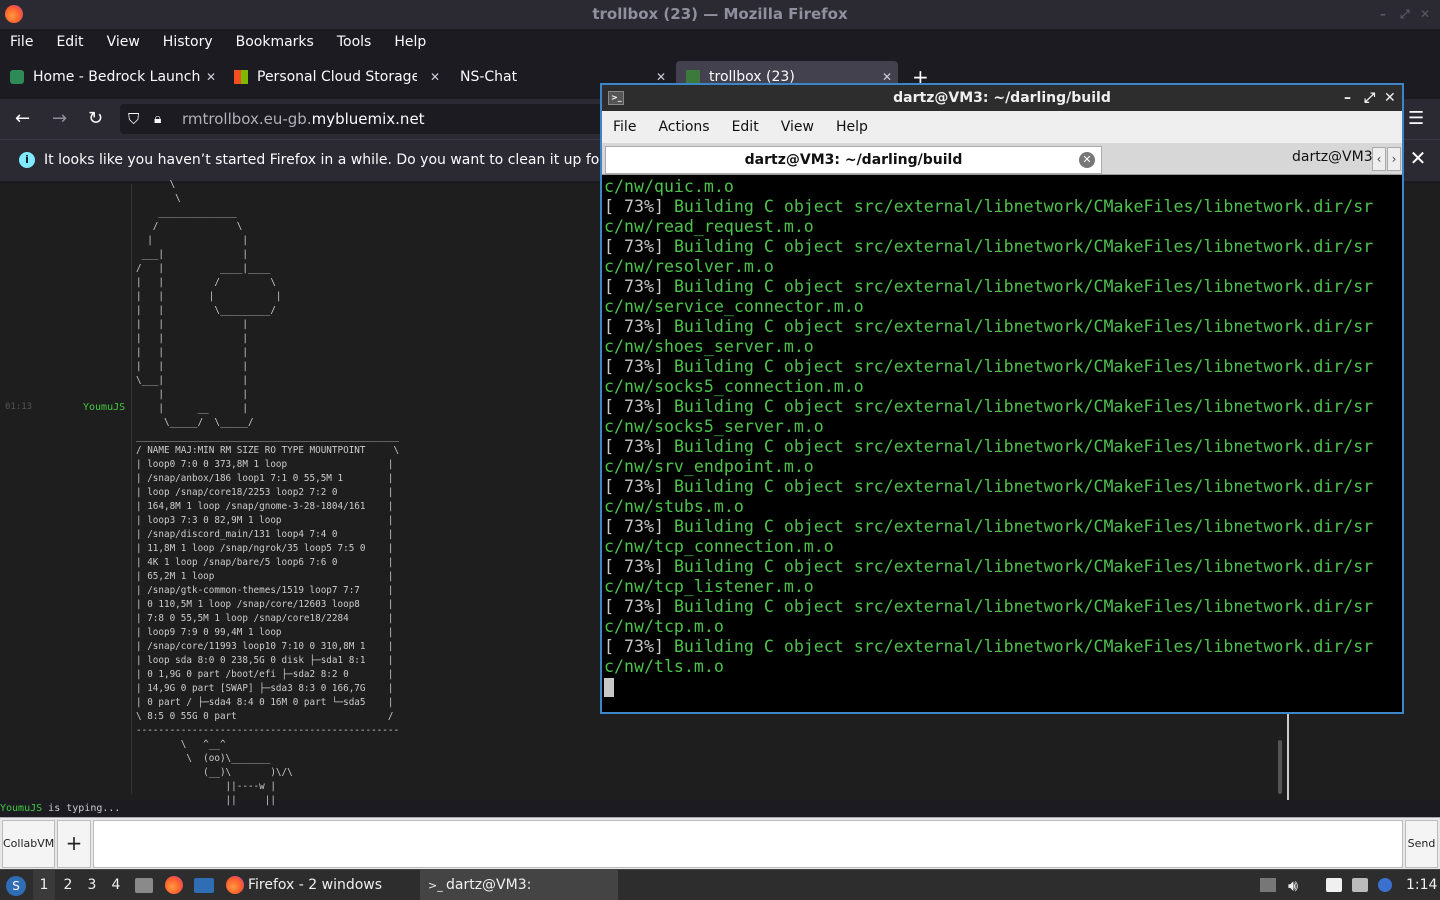 The height and width of the screenshot is (900, 1440). Describe the element at coordinates (241, 77) in the screenshot. I see `windows-icon` at that location.